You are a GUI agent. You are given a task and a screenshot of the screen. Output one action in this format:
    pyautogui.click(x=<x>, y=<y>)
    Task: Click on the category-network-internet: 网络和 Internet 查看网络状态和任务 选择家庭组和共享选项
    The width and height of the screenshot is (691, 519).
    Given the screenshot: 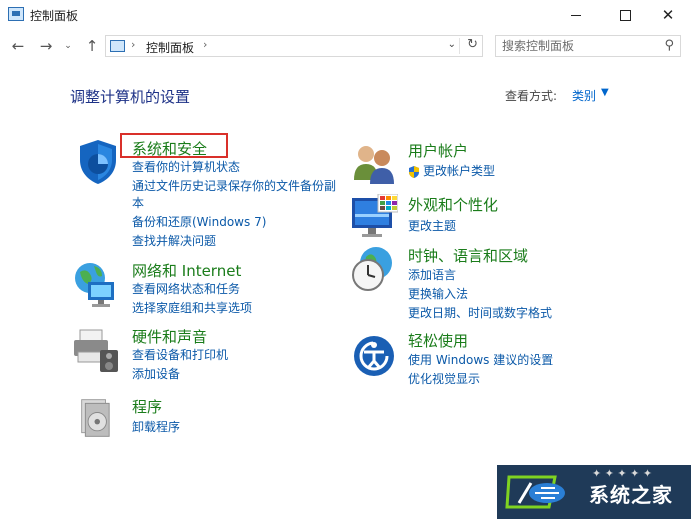 What is the action you would take?
    pyautogui.click(x=212, y=290)
    